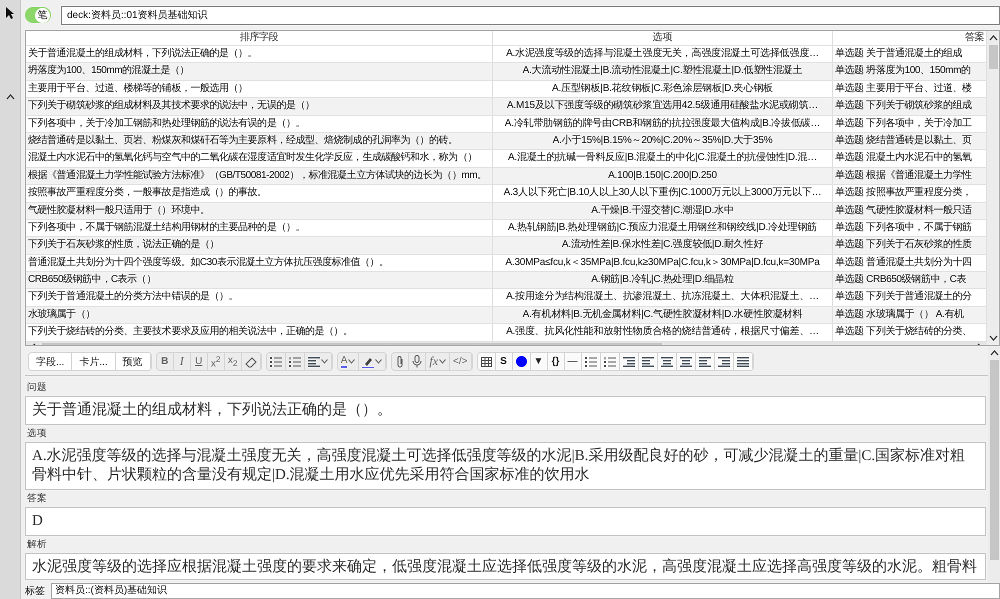 The image size is (1000, 599). What do you see at coordinates (724, 361) in the screenshot?
I see `align-right-button` at bounding box center [724, 361].